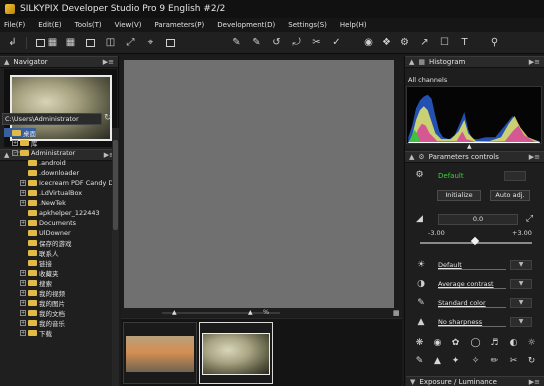 The image size is (544, 386). I want to click on tree-item: apkhelper_122443, so click(60, 212).